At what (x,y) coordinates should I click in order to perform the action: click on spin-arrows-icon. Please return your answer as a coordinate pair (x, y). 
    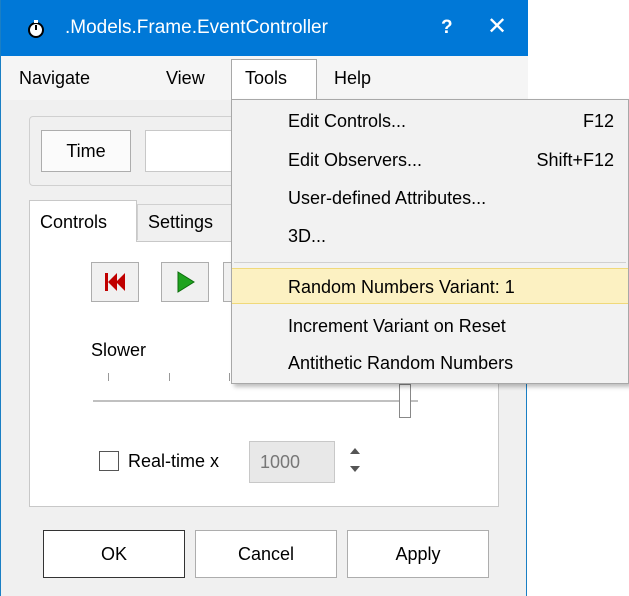
    Looking at the image, I should click on (355, 460).